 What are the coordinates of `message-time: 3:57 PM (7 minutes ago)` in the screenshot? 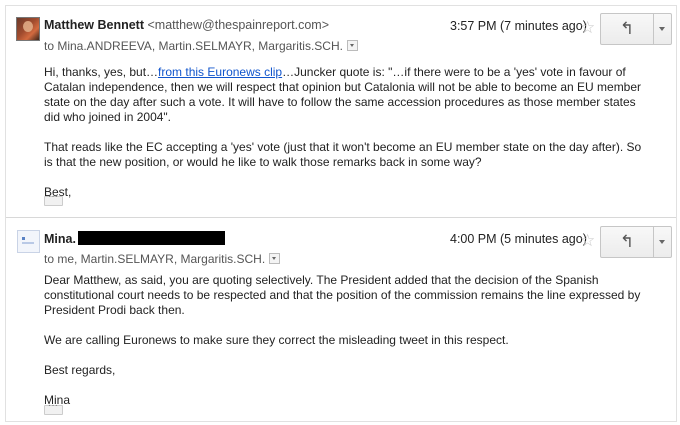 It's located at (518, 26).